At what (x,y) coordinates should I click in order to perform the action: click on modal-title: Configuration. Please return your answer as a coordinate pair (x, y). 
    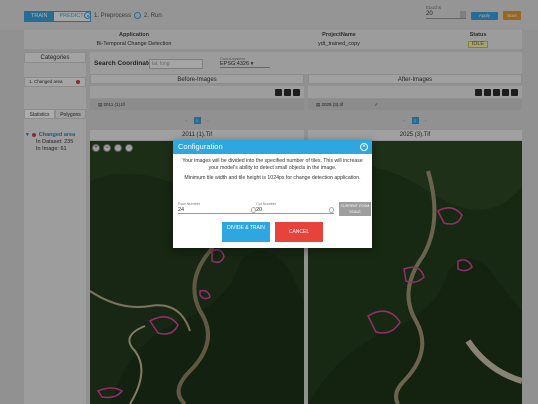
    Looking at the image, I should click on (200, 146).